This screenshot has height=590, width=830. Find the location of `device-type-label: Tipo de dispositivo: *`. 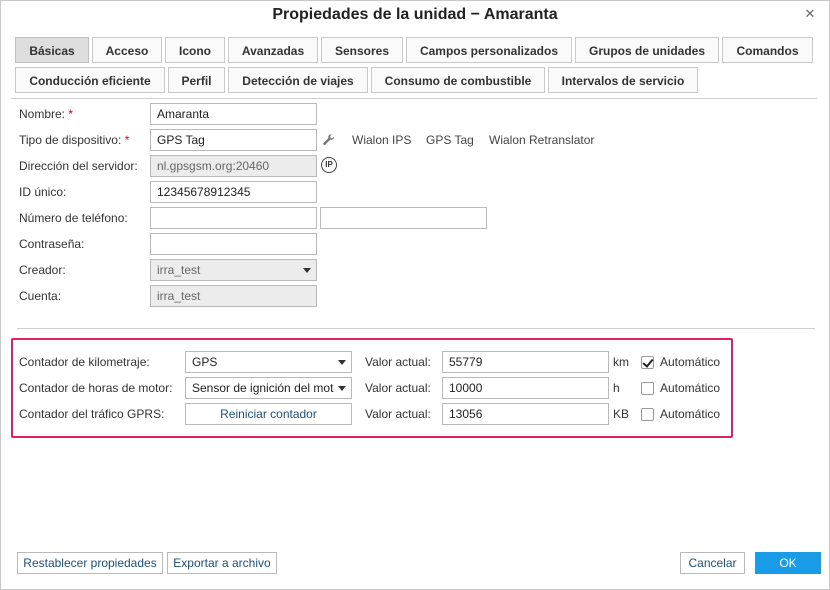

device-type-label: Tipo de dispositivo: * is located at coordinates (74, 140).